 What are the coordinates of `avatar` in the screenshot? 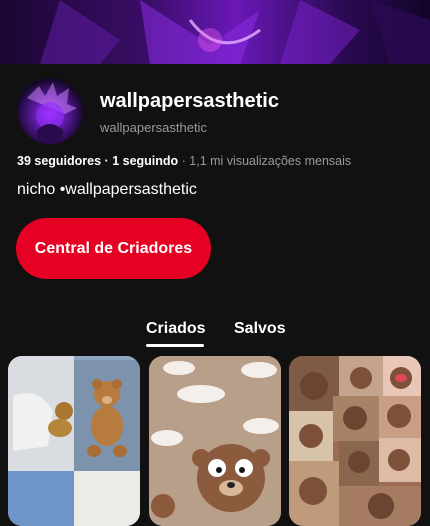 It's located at (50, 111).